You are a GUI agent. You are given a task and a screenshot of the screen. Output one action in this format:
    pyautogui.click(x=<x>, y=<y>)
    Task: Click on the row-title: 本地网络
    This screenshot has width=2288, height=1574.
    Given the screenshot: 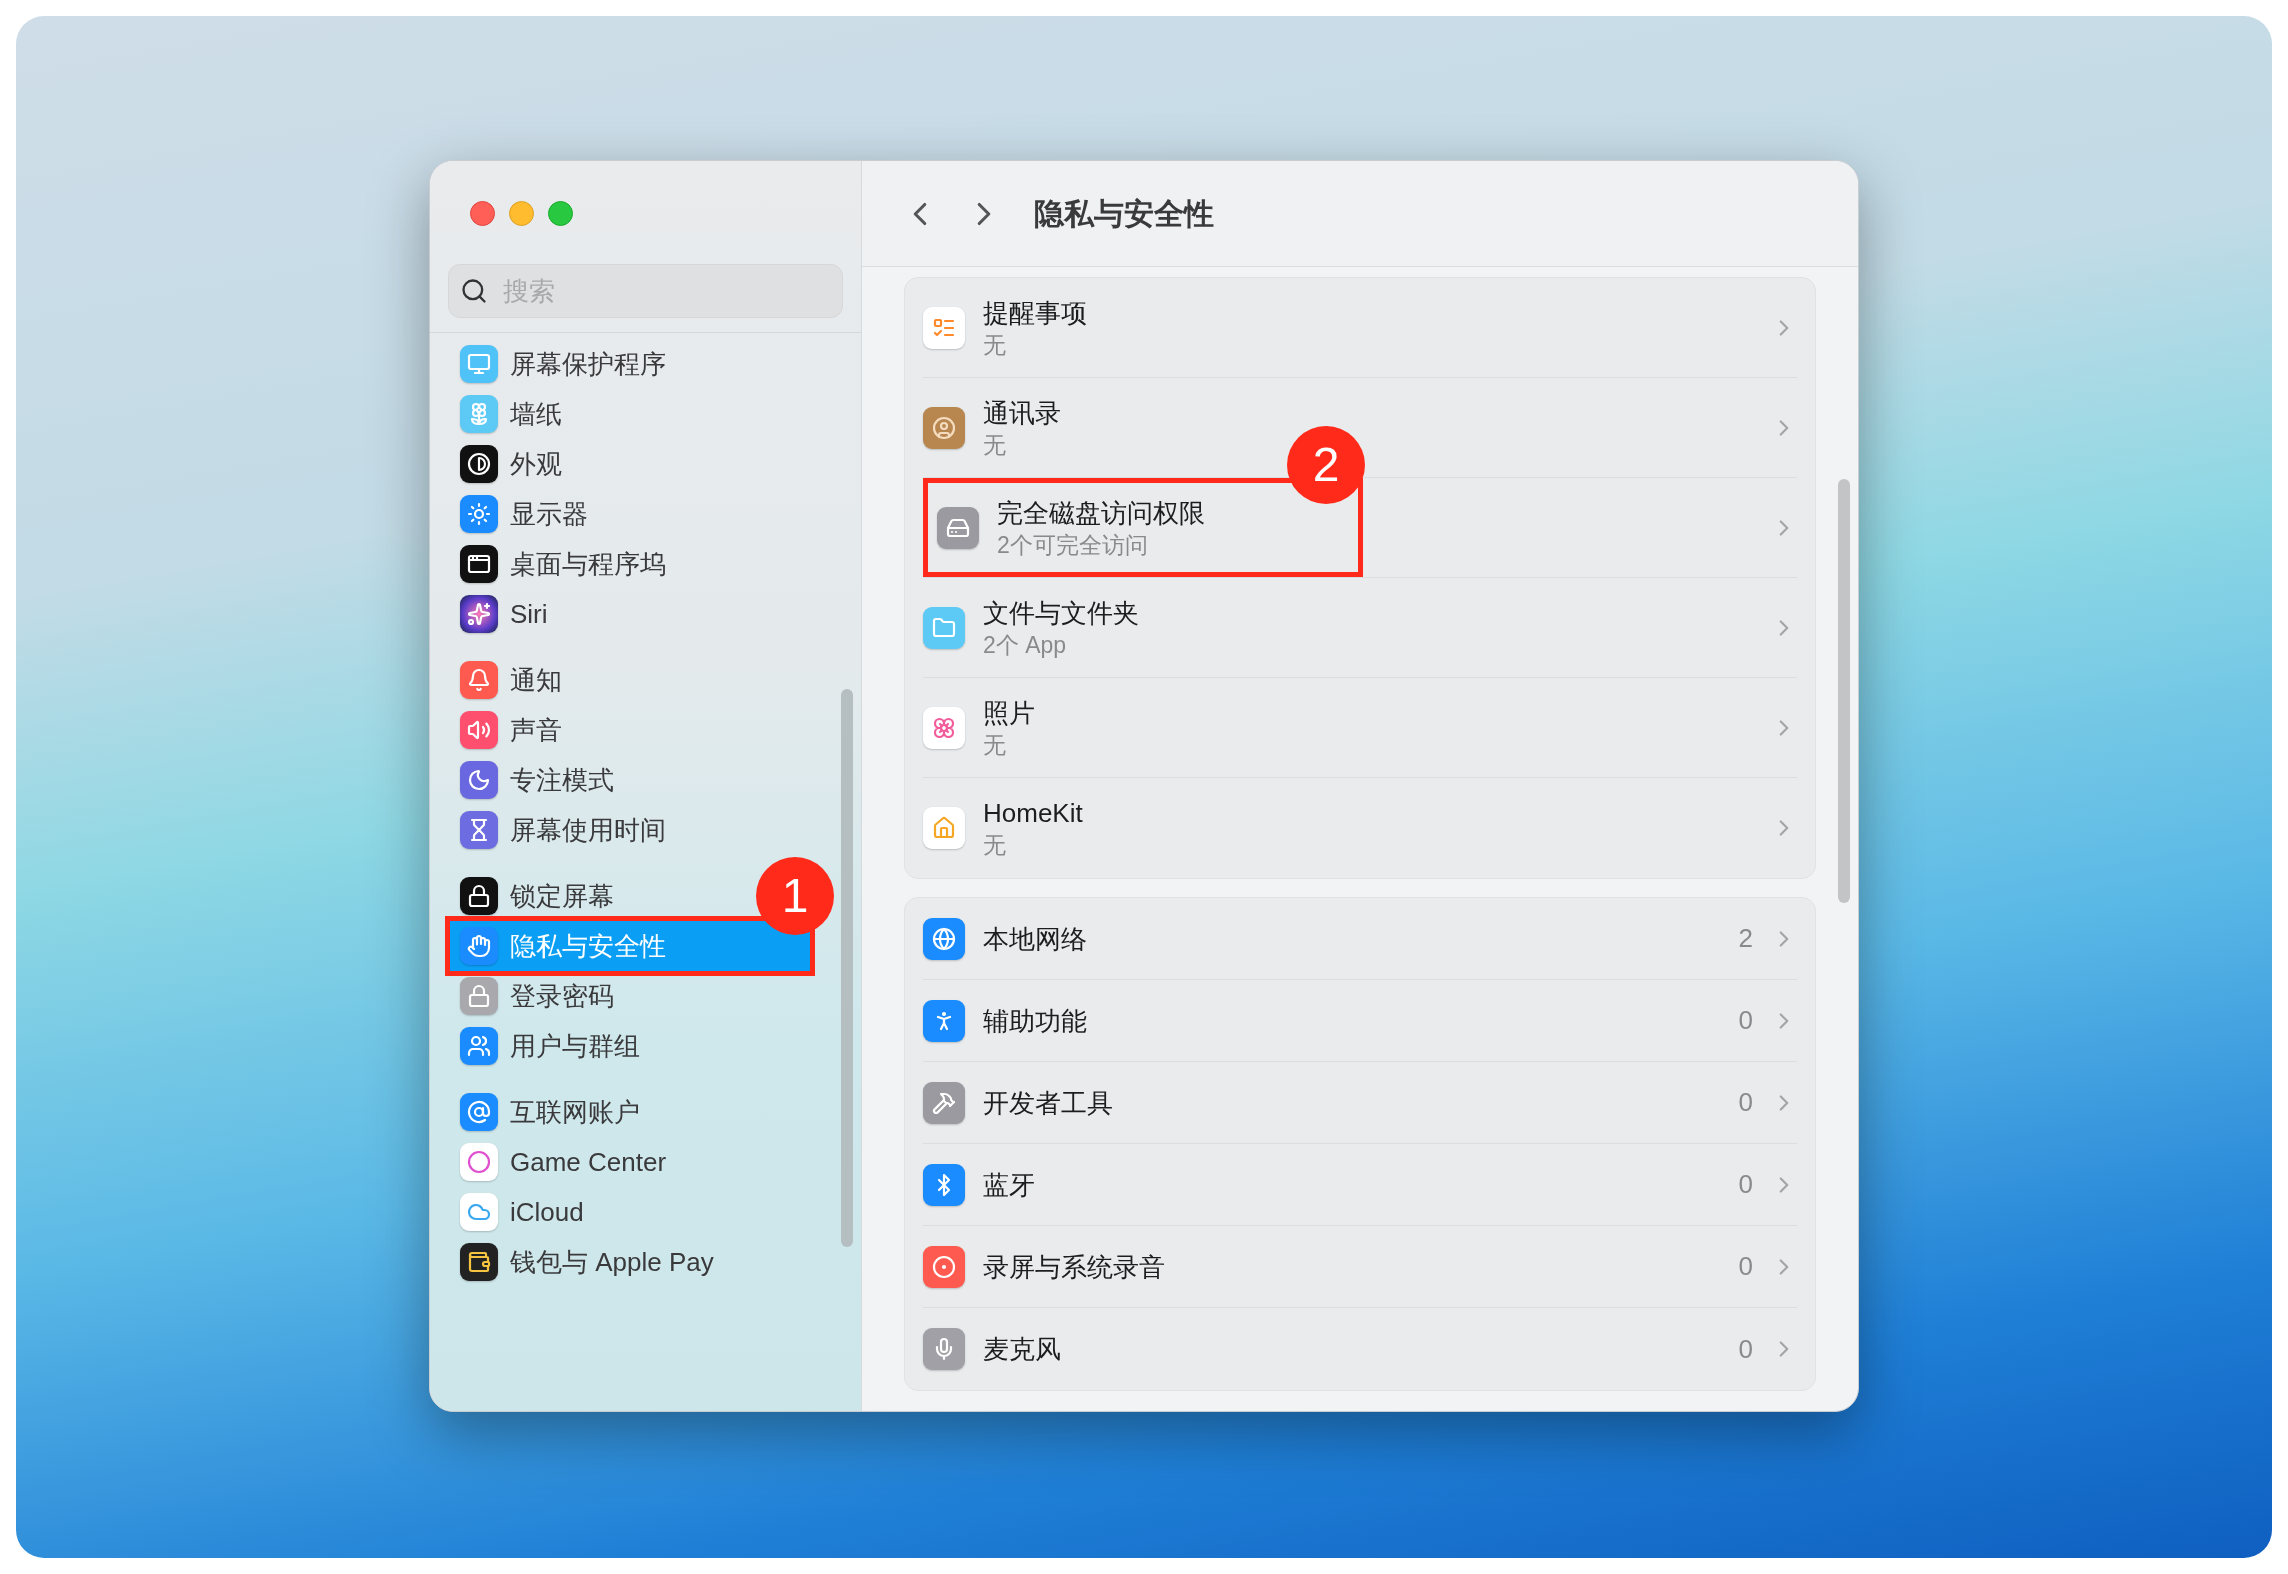 What is the action you would take?
    pyautogui.click(x=1035, y=939)
    